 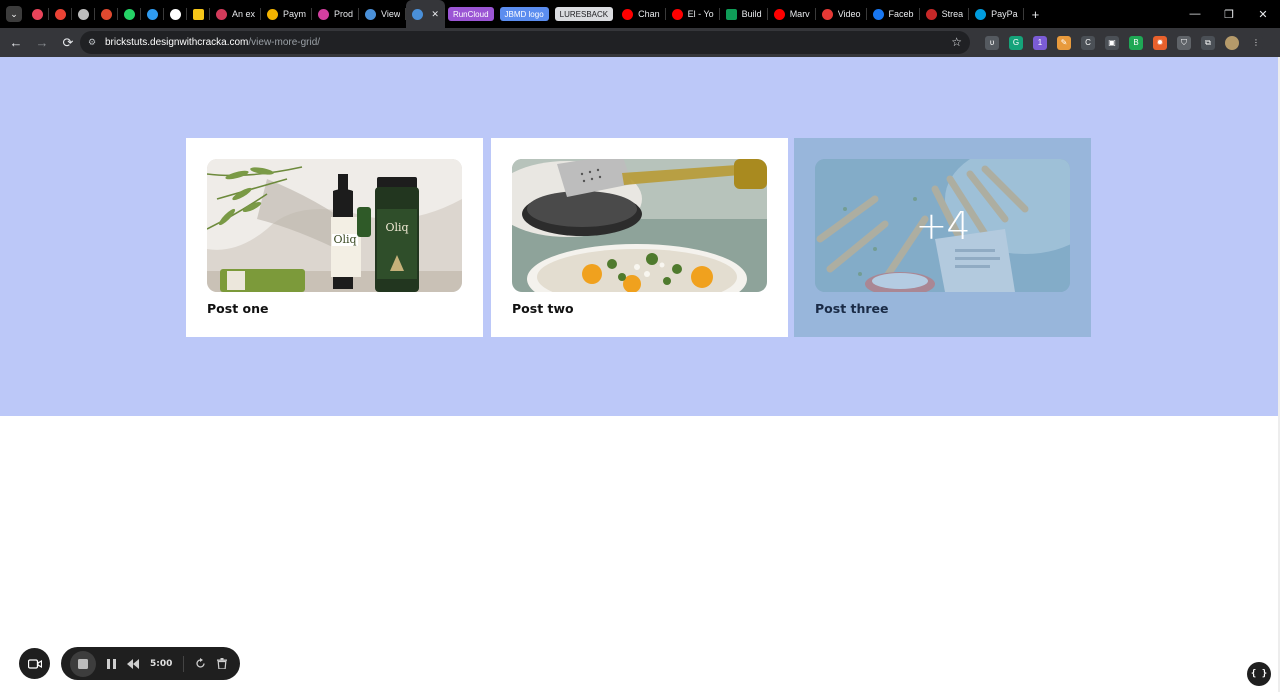 What do you see at coordinates (901, 14) in the screenshot?
I see `tab-label: Faceb` at bounding box center [901, 14].